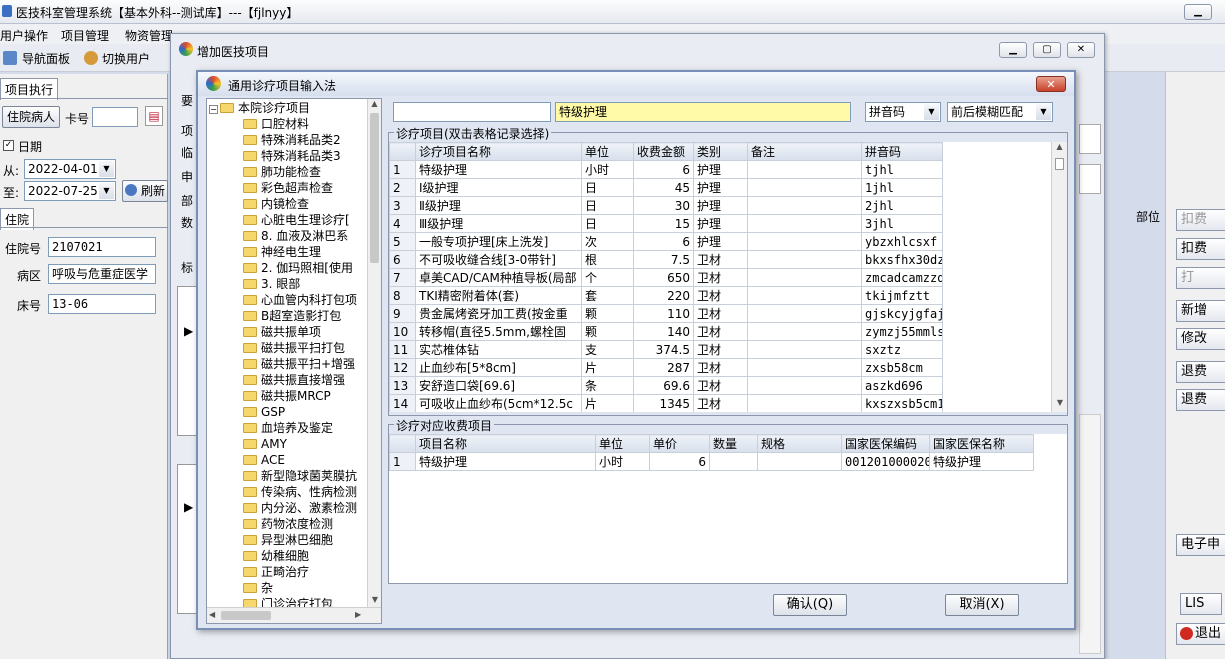  What do you see at coordinates (300, 300) in the screenshot?
I see `tree-item: 心血管内科打包项` at bounding box center [300, 300].